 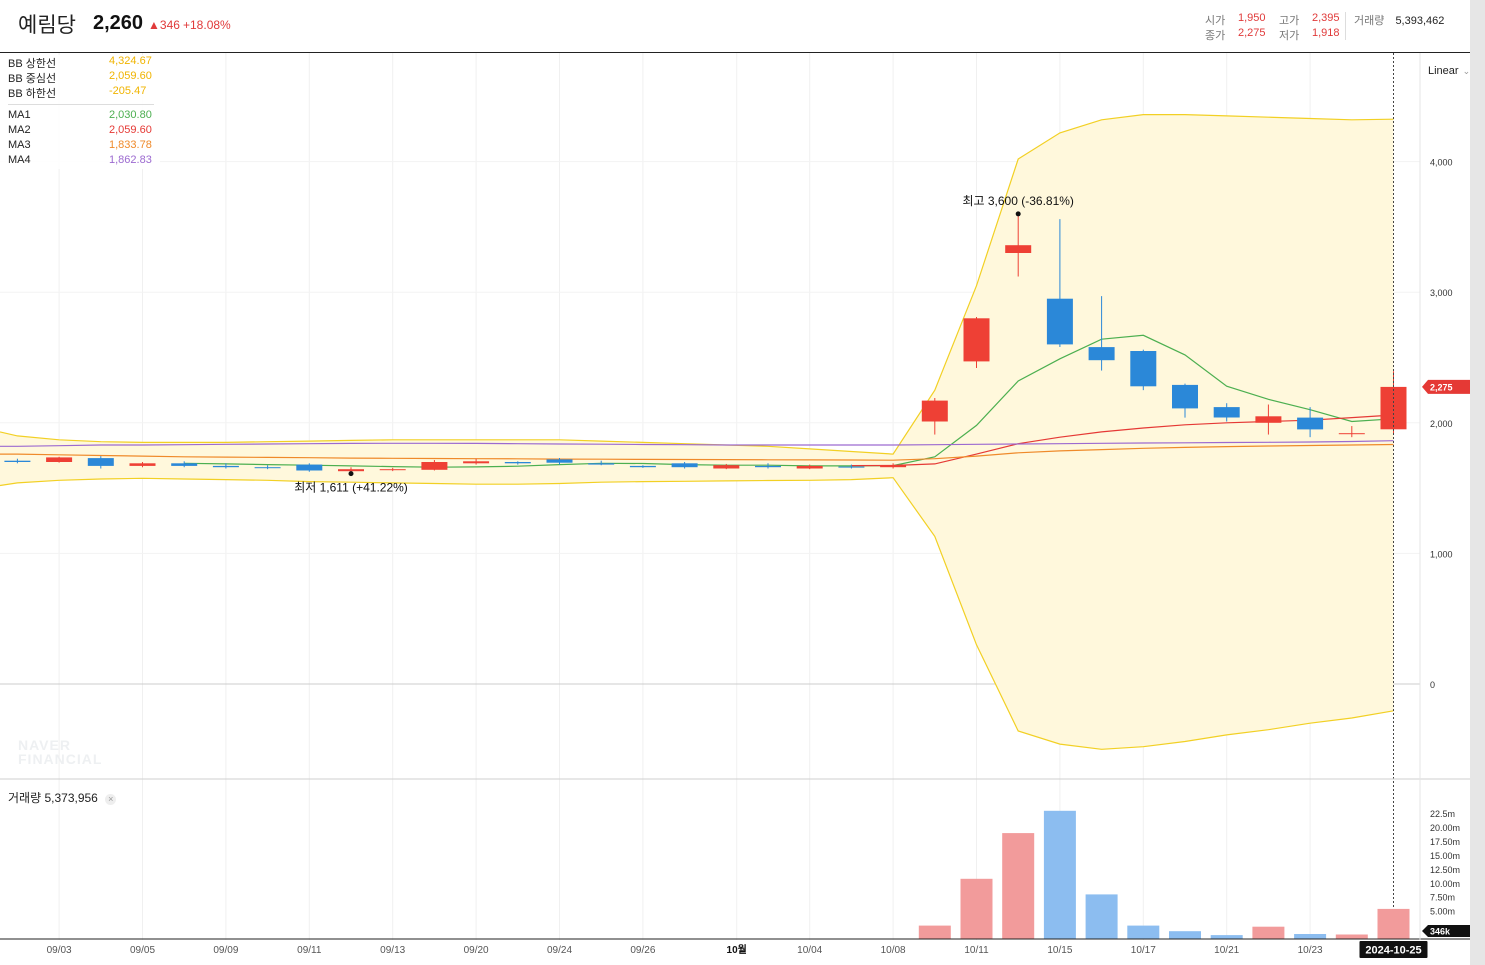 I want to click on legend-value: 1,862.83, so click(x=130, y=160).